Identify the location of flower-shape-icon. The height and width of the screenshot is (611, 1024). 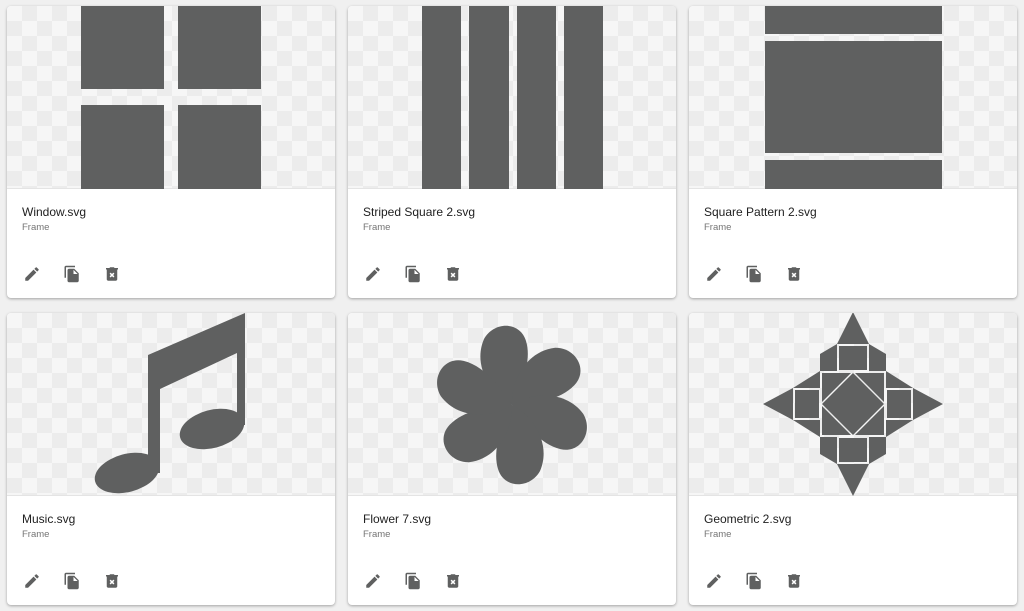
(512, 405).